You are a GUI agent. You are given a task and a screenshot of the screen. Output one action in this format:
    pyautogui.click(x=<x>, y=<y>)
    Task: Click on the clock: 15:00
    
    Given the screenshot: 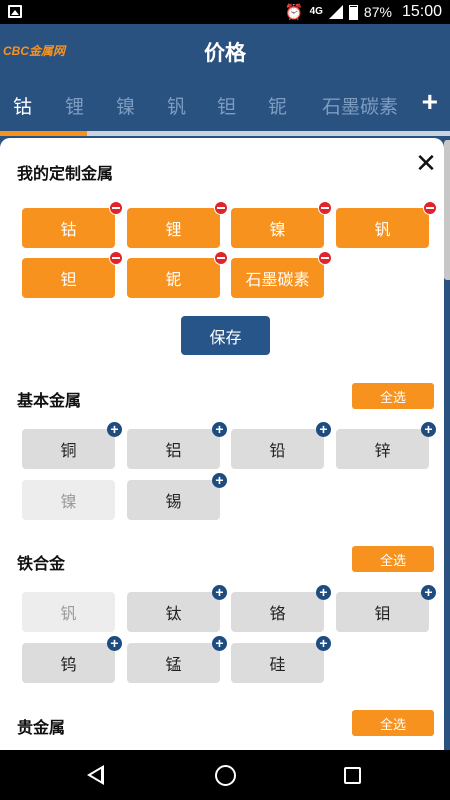 What is the action you would take?
    pyautogui.click(x=421, y=11)
    